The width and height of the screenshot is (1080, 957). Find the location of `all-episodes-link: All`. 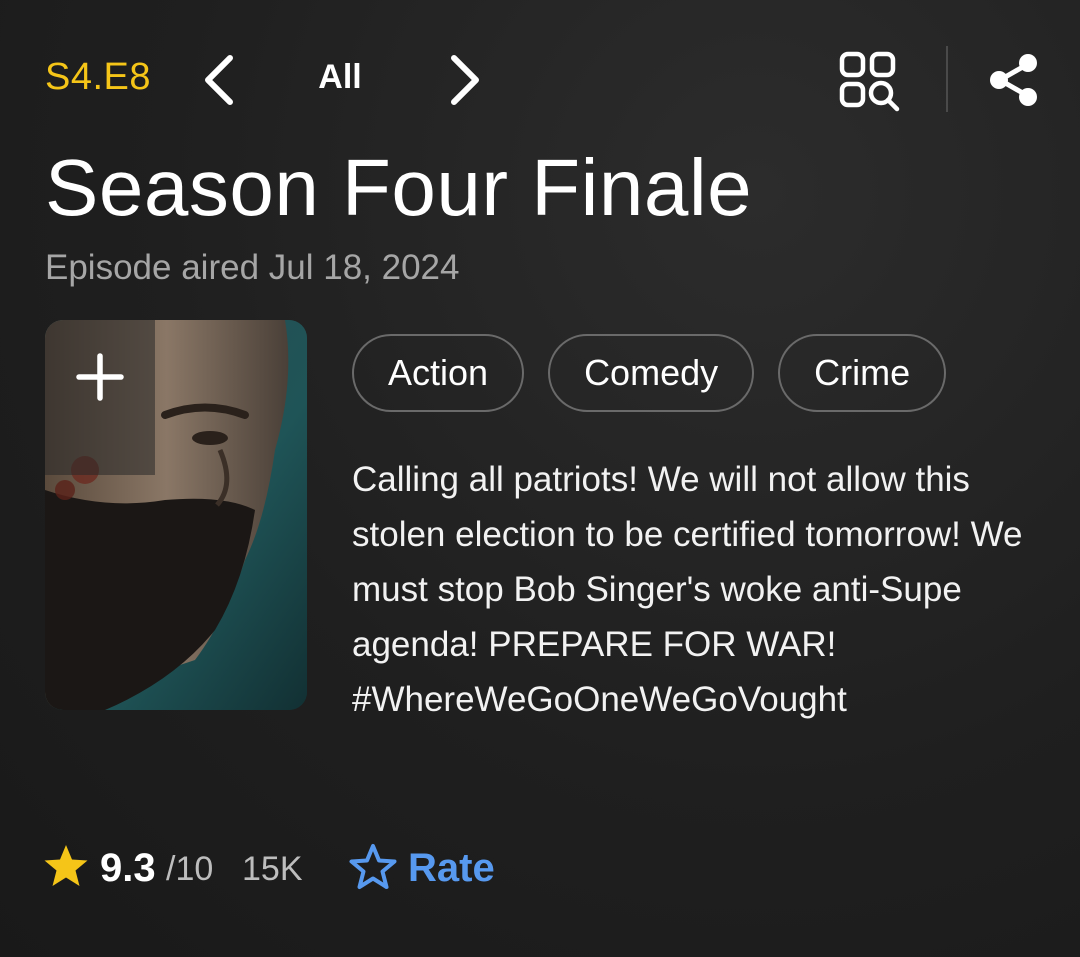

all-episodes-link: All is located at coordinates (340, 77).